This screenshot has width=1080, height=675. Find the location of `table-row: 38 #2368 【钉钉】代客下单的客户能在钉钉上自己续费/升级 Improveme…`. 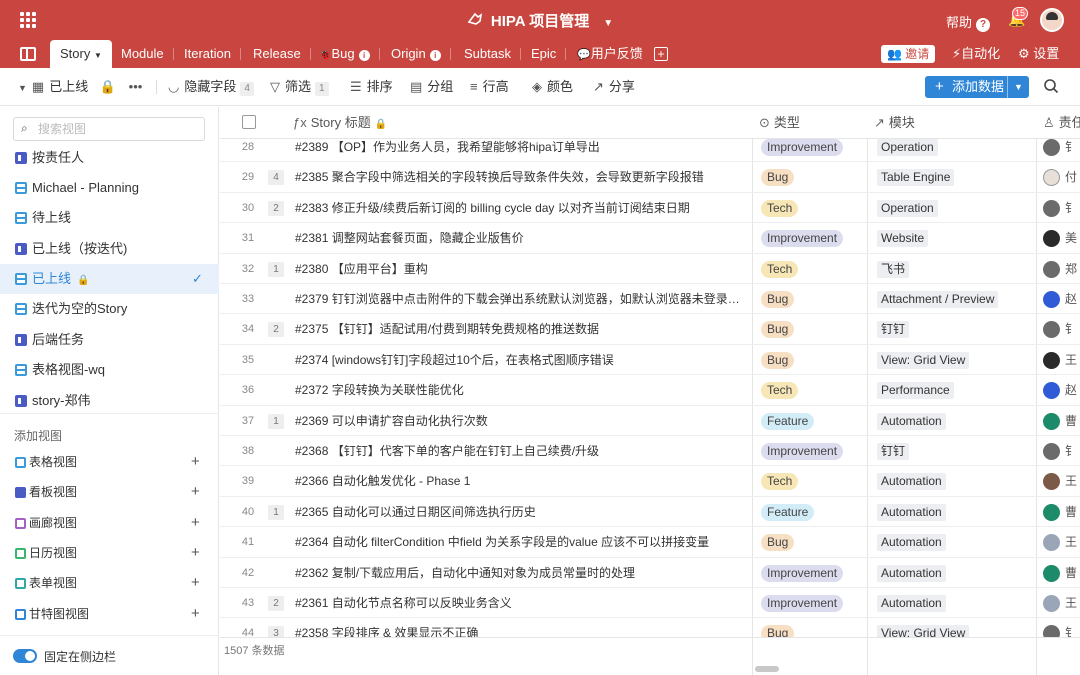

table-row: 38 #2368 【钉钉】代客下单的客户能在钉钉上自己续费/升级 Improveme… is located at coordinates (650, 451).